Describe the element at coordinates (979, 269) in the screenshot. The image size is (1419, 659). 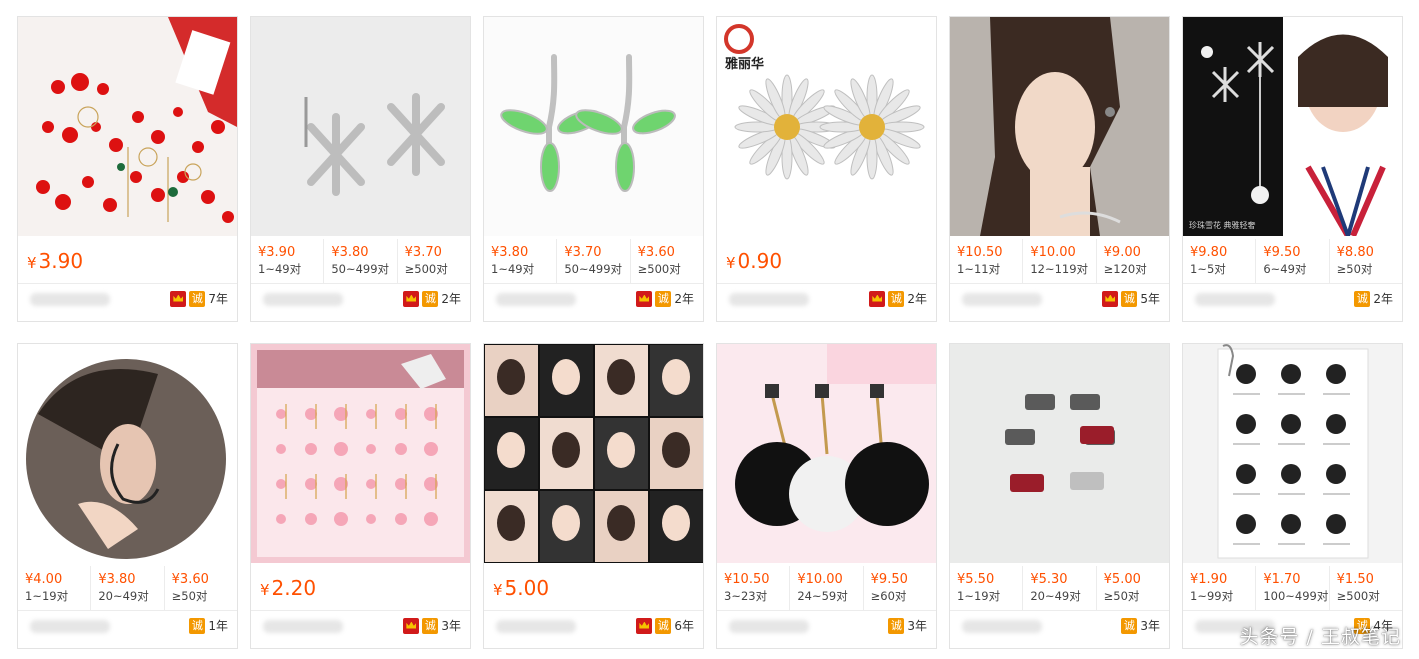
I see `tier-quantity: 1~11对` at that location.